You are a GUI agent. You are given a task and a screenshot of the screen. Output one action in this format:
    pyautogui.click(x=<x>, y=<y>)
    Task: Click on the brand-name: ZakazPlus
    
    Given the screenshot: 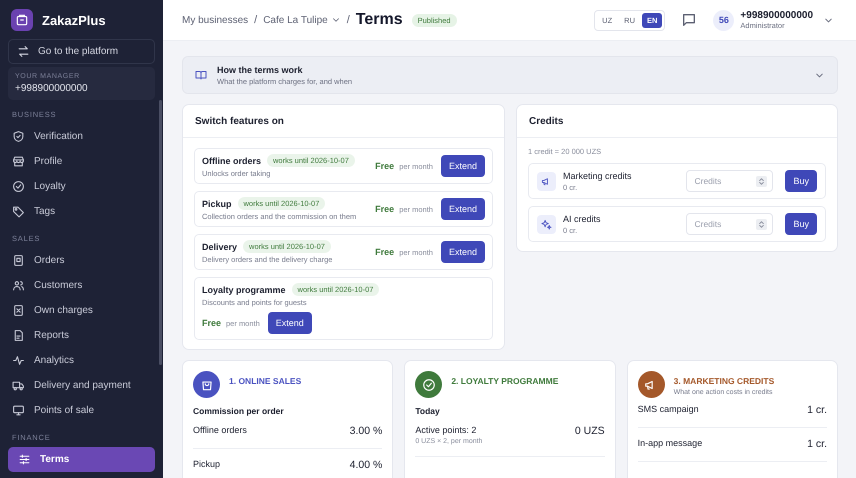 What is the action you would take?
    pyautogui.click(x=74, y=20)
    